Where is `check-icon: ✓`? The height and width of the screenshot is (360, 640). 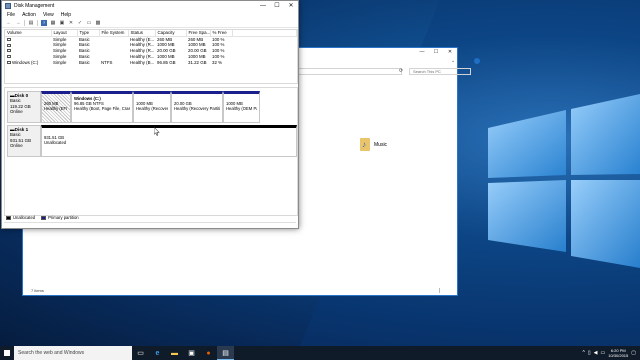 check-icon: ✓ is located at coordinates (80, 23).